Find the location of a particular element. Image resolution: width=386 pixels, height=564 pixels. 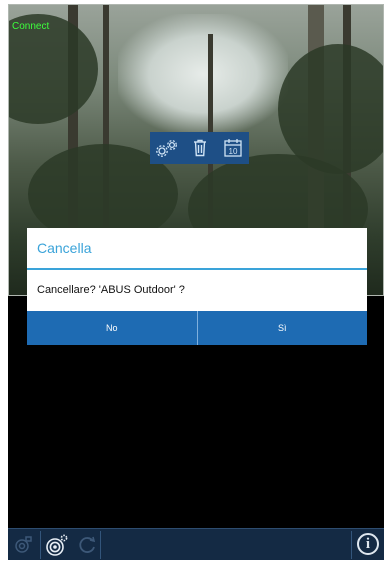

camera-toolbar: 10 is located at coordinates (199, 148).